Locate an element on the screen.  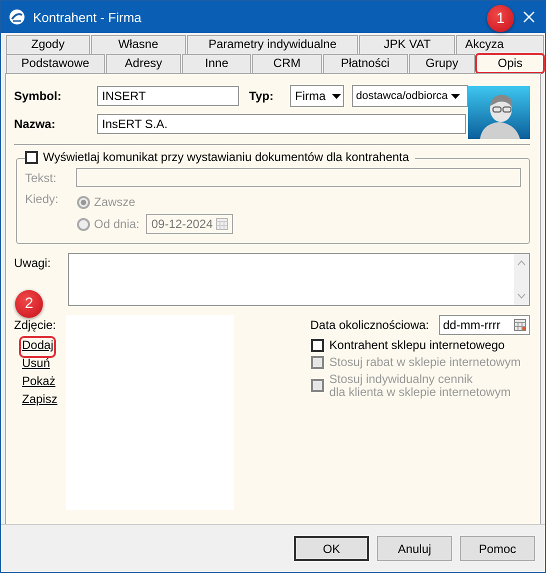
tab: Akcyza is located at coordinates (500, 44).